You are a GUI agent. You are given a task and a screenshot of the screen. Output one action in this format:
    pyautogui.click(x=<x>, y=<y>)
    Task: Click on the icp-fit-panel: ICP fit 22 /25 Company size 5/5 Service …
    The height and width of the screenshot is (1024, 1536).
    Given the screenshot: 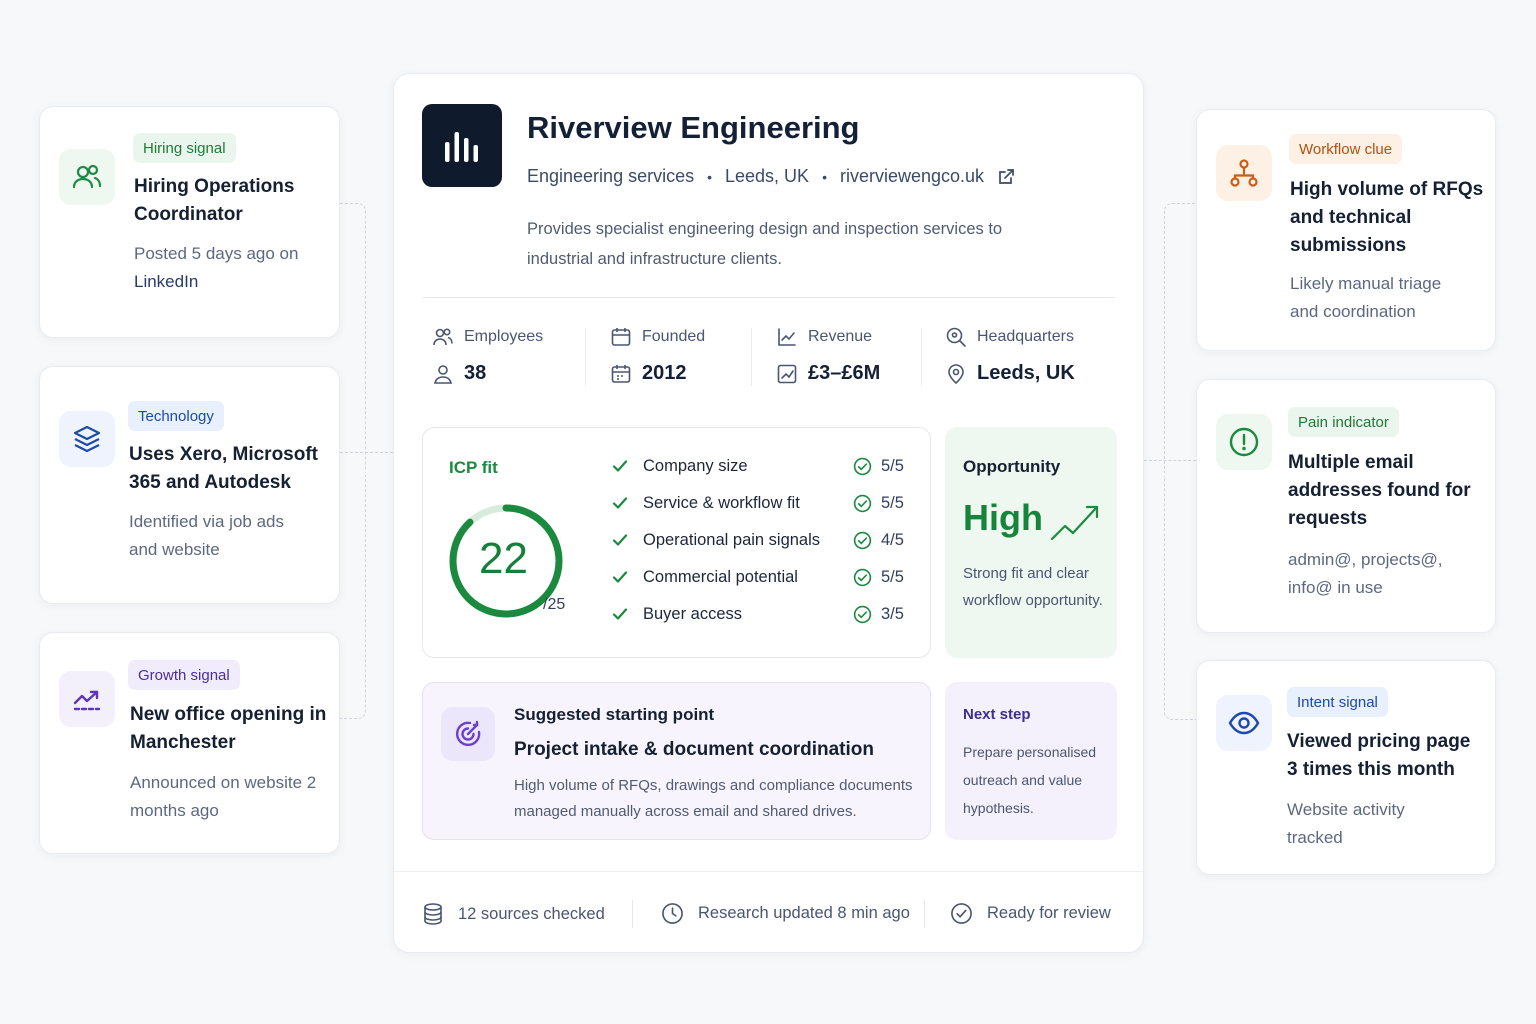 What is the action you would take?
    pyautogui.click(x=676, y=542)
    